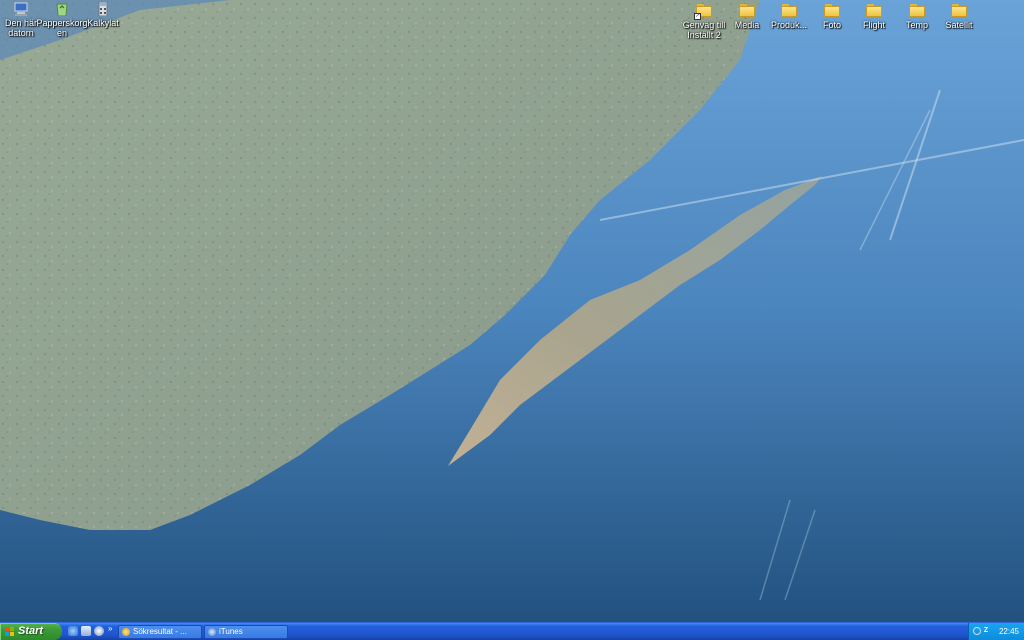 This screenshot has width=1024, height=640. What do you see at coordinates (1009, 631) in the screenshot?
I see `clock: 22:45` at bounding box center [1009, 631].